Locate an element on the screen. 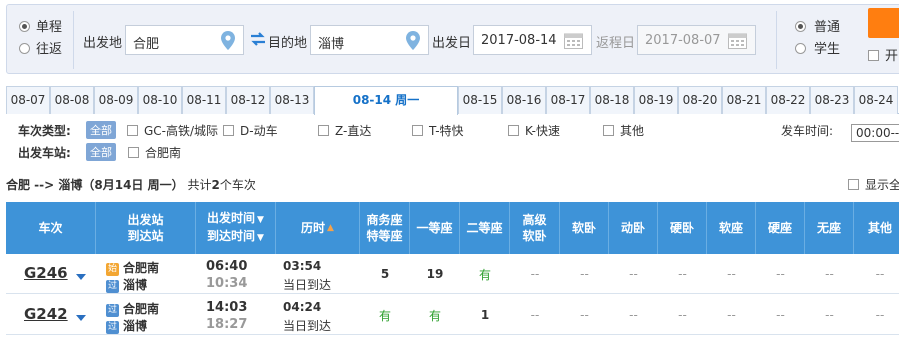 This screenshot has height=339, width=899. depart-date-value: 2017-08-14 is located at coordinates (519, 40).